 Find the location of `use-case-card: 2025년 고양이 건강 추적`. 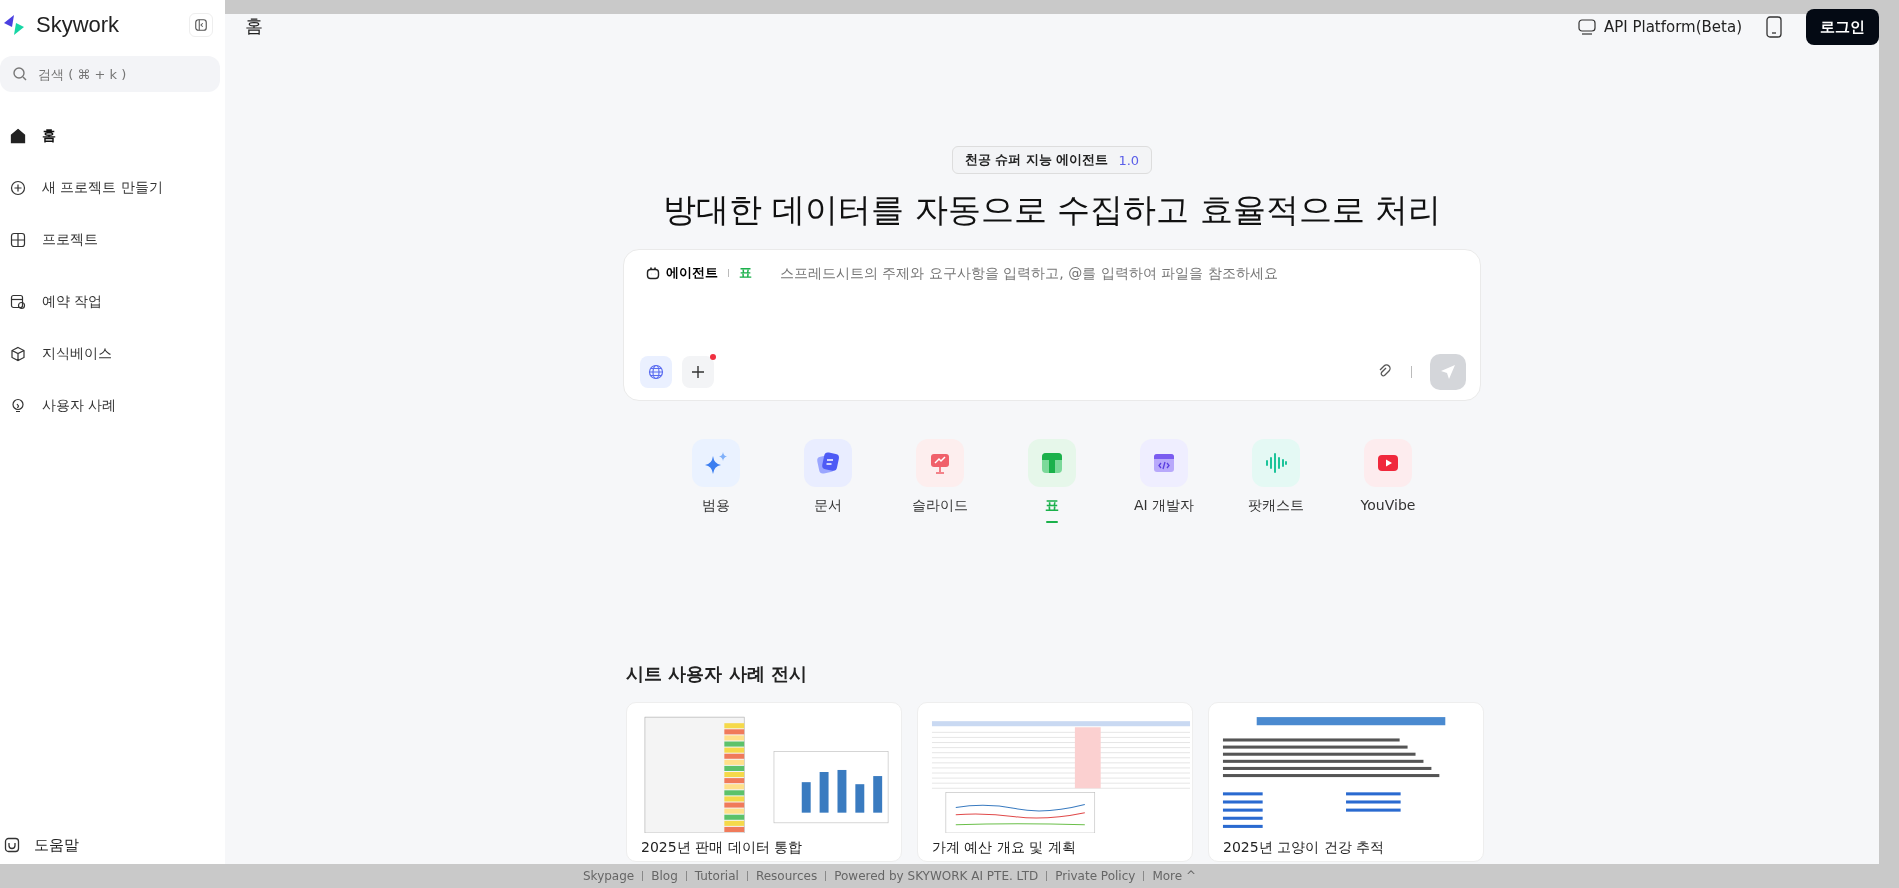

use-case-card: 2025년 고양이 건강 추적 is located at coordinates (1346, 782).